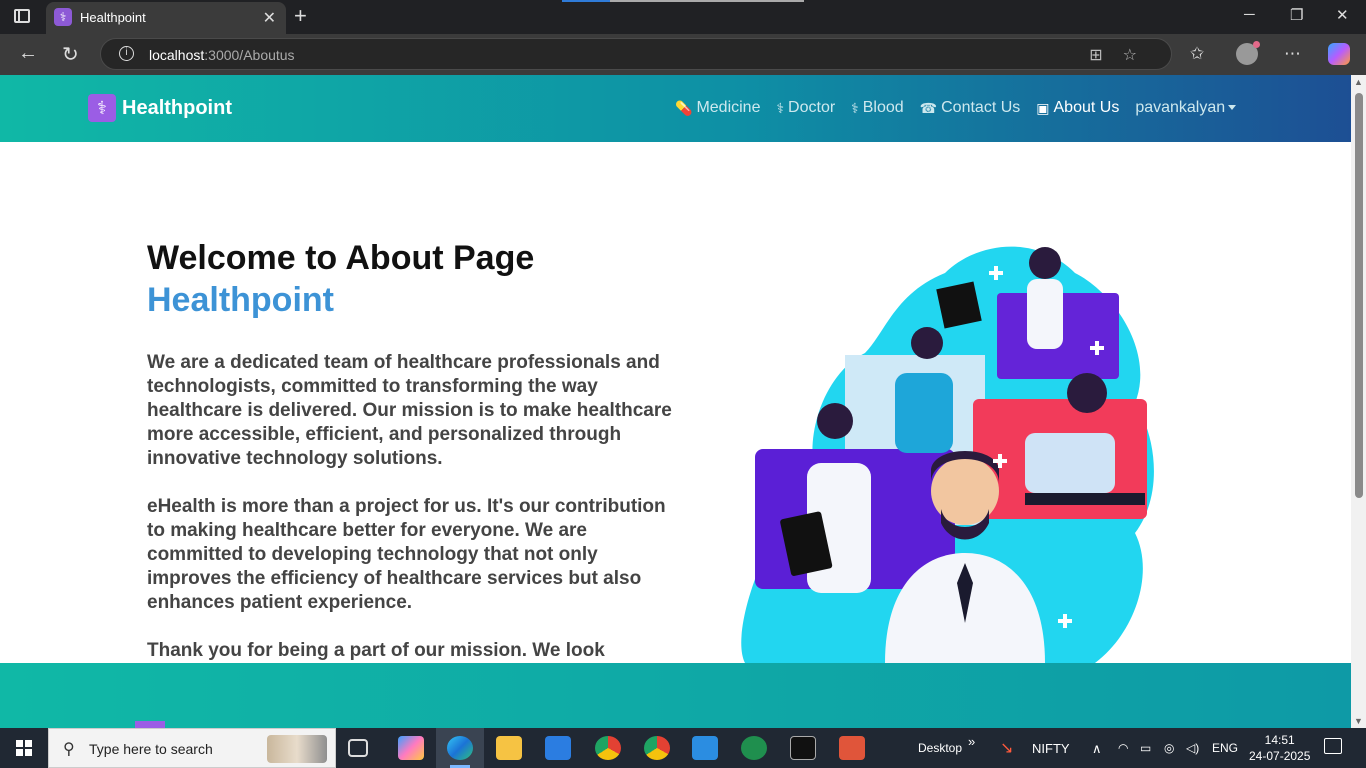 The width and height of the screenshot is (1366, 768). I want to click on url-input: i localhost:3000/Aboutus ⊞☆, so click(636, 54).